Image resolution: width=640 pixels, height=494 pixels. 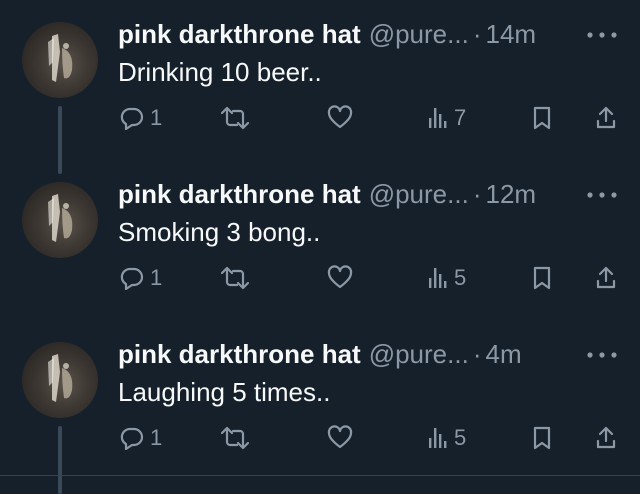 I want to click on views-button: 7, so click(x=447, y=118).